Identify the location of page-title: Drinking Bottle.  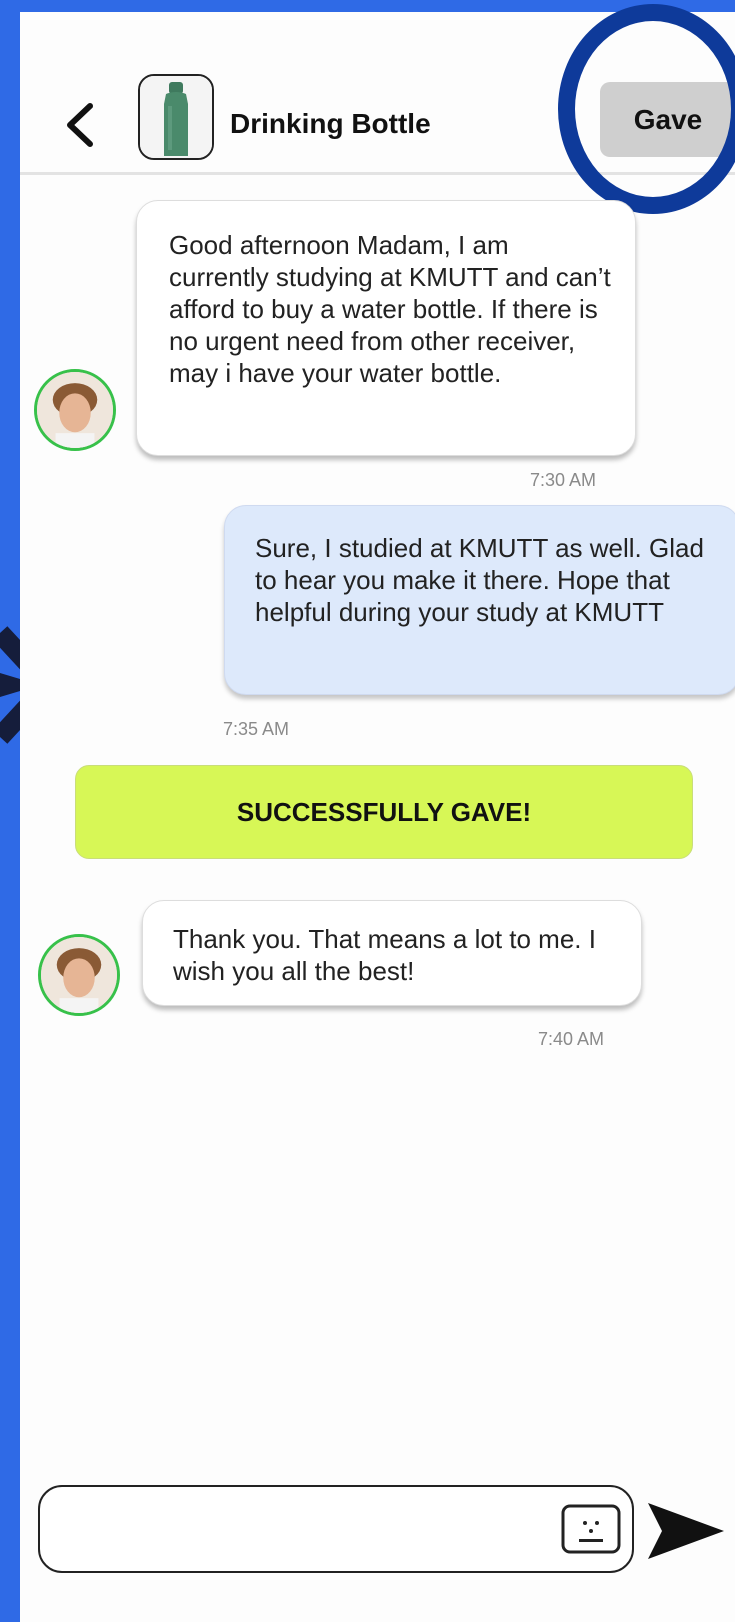
(330, 123).